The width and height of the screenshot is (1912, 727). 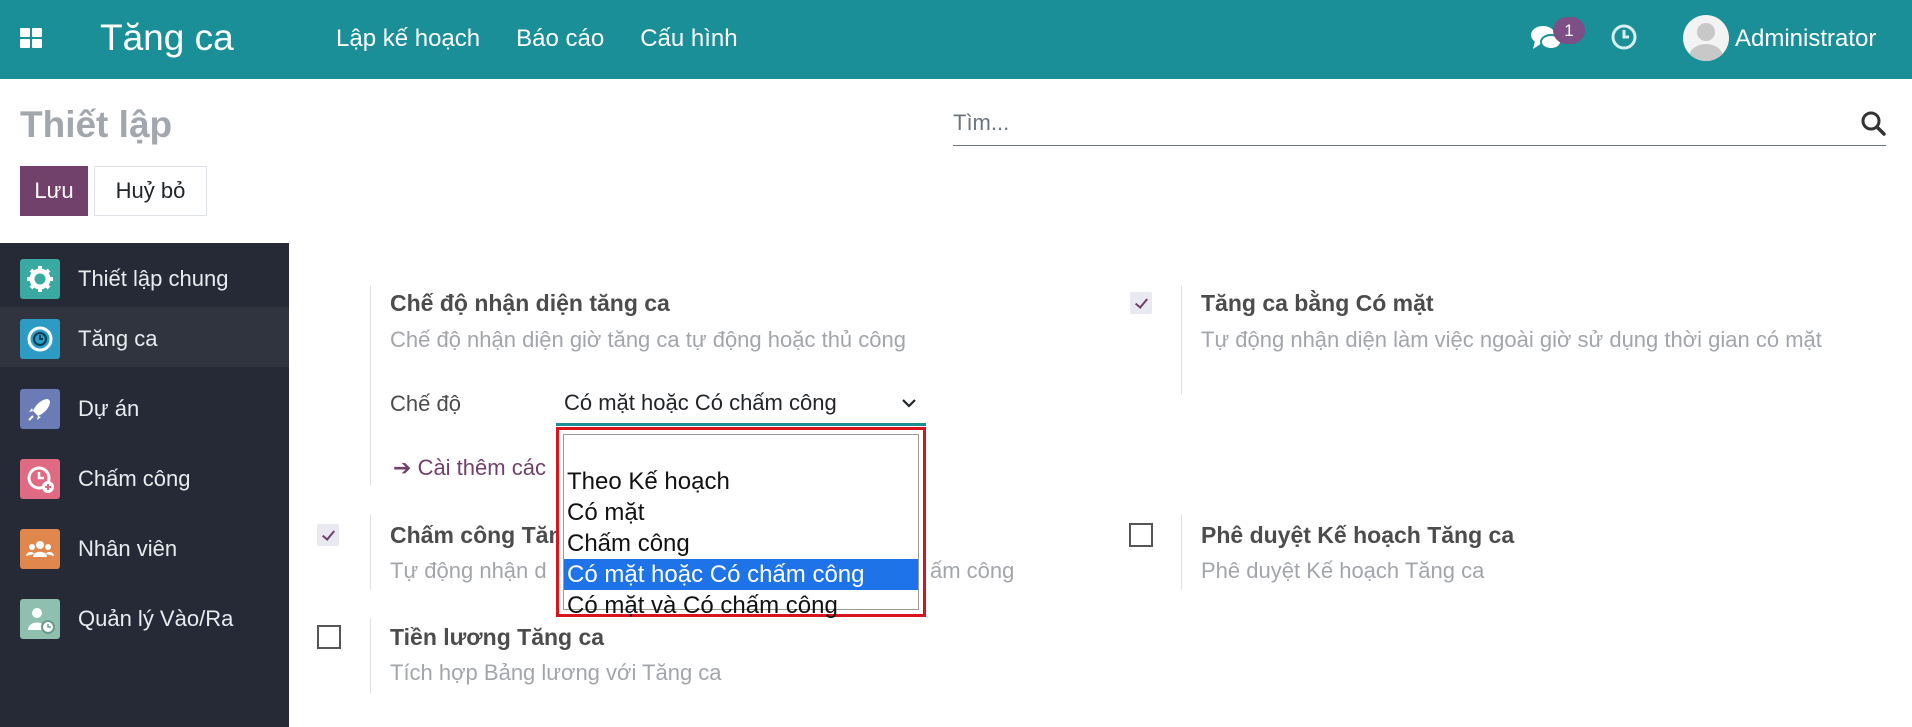 I want to click on overtime-clock-icon, so click(x=40, y=339).